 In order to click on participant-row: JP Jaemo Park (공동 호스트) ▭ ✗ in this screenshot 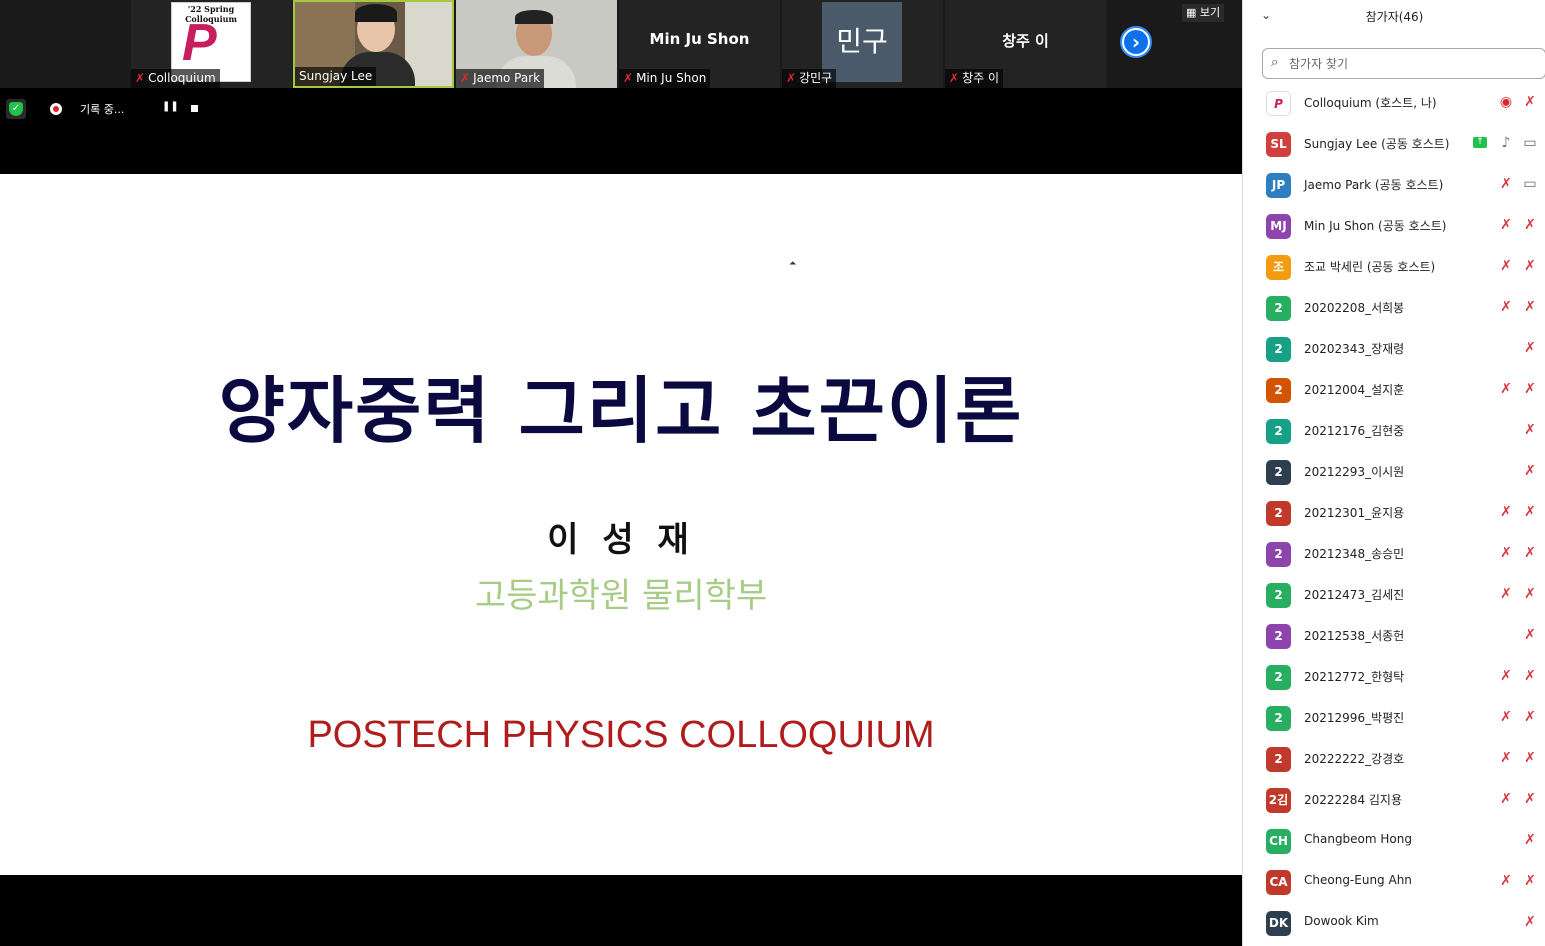, I will do `click(1394, 184)`.